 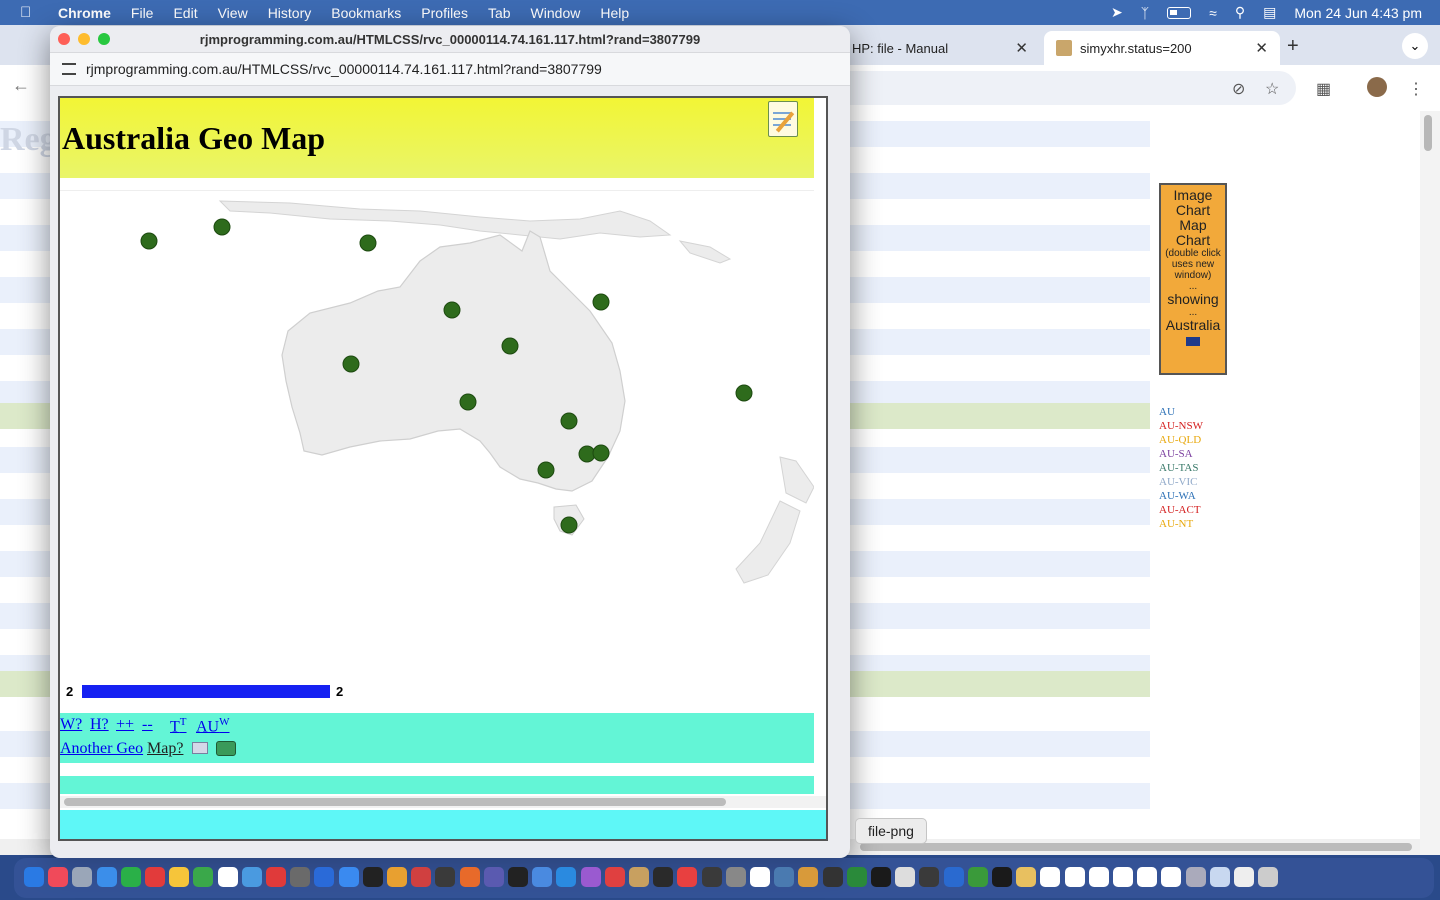 I want to click on map-link: Map?, so click(x=165, y=749).